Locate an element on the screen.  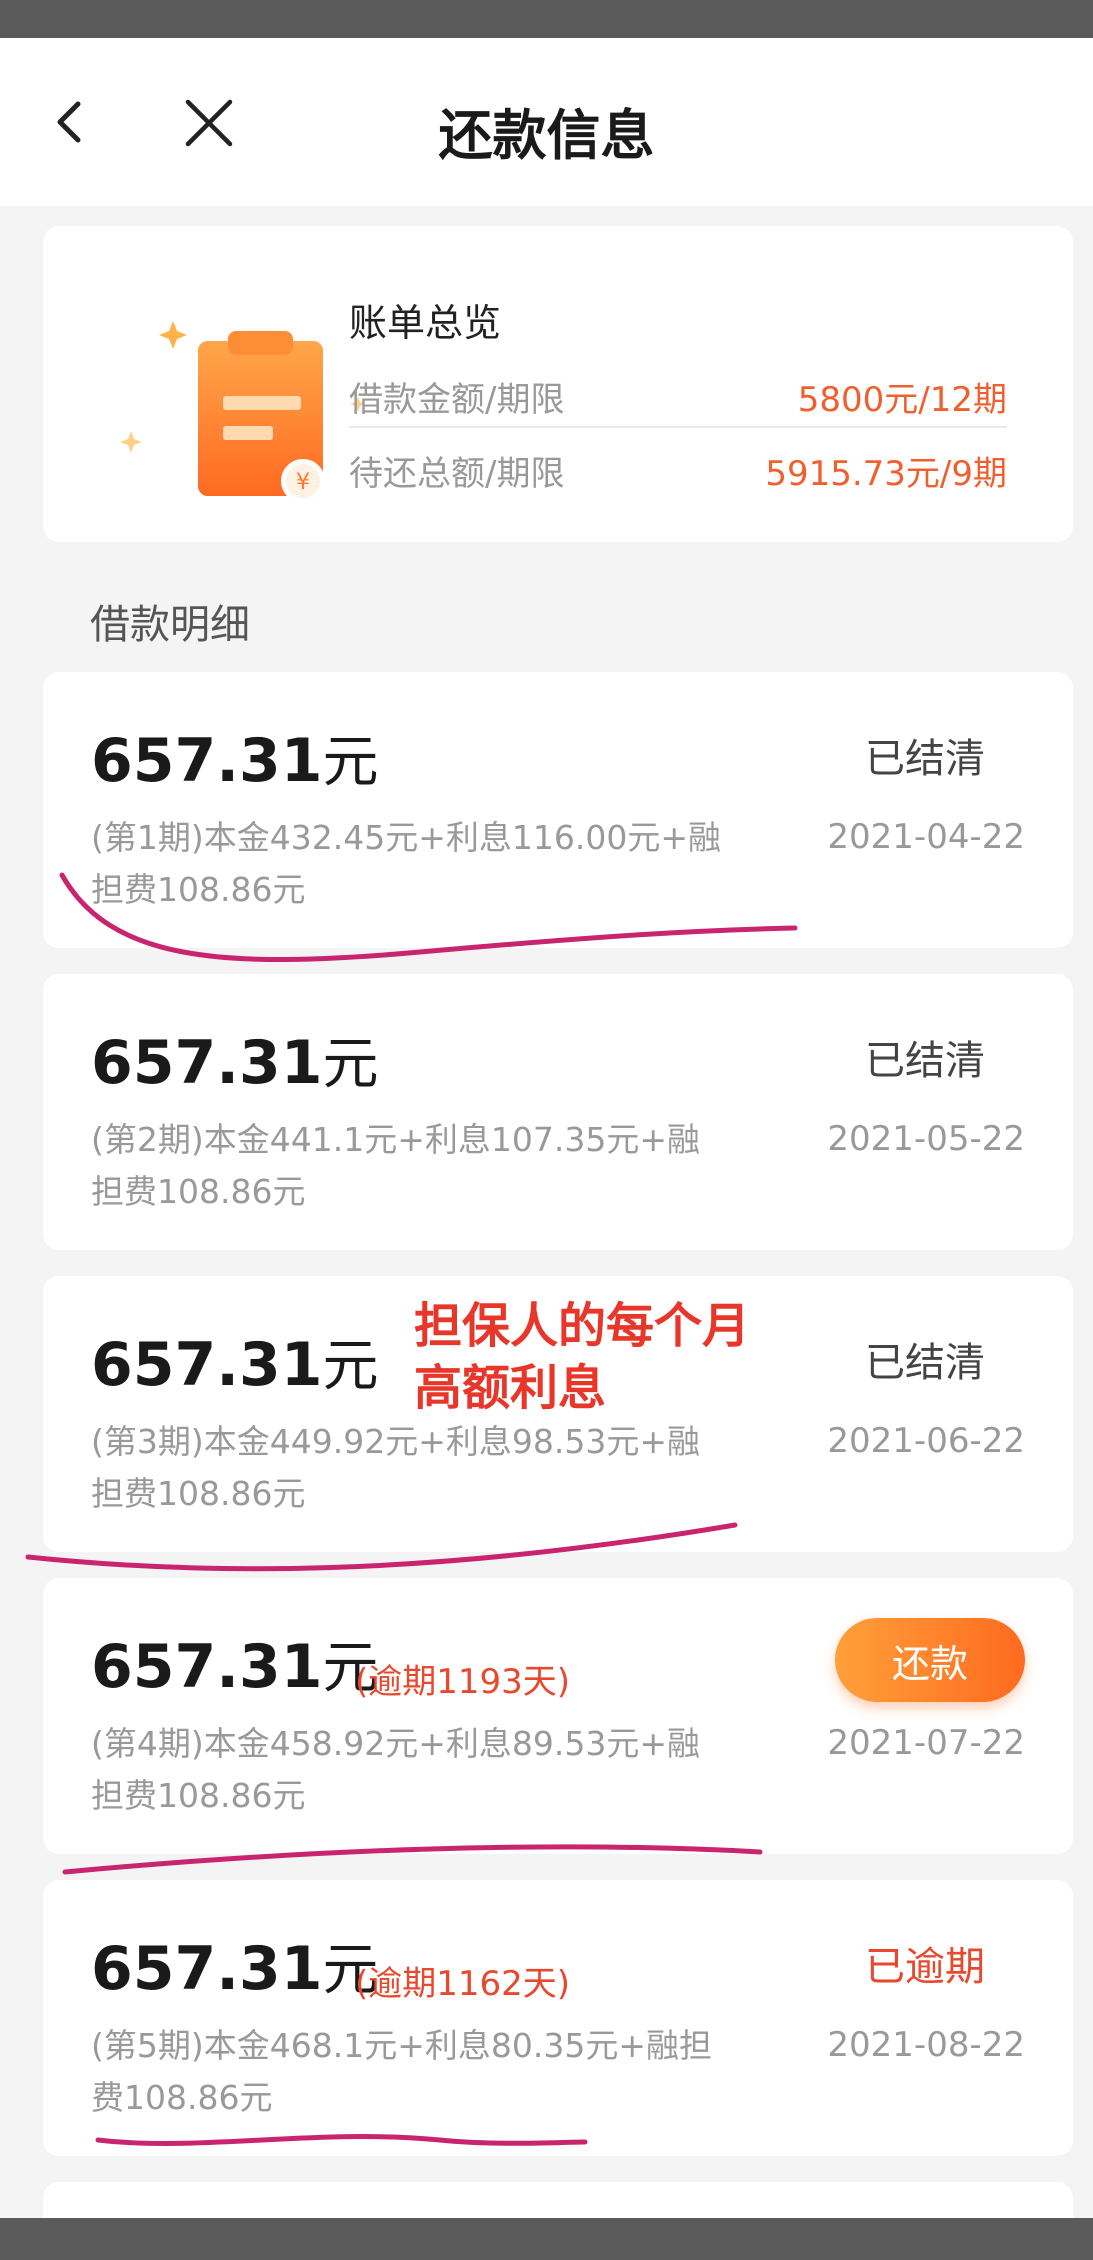
top-nav-bar: 还款信息 is located at coordinates (546, 122).